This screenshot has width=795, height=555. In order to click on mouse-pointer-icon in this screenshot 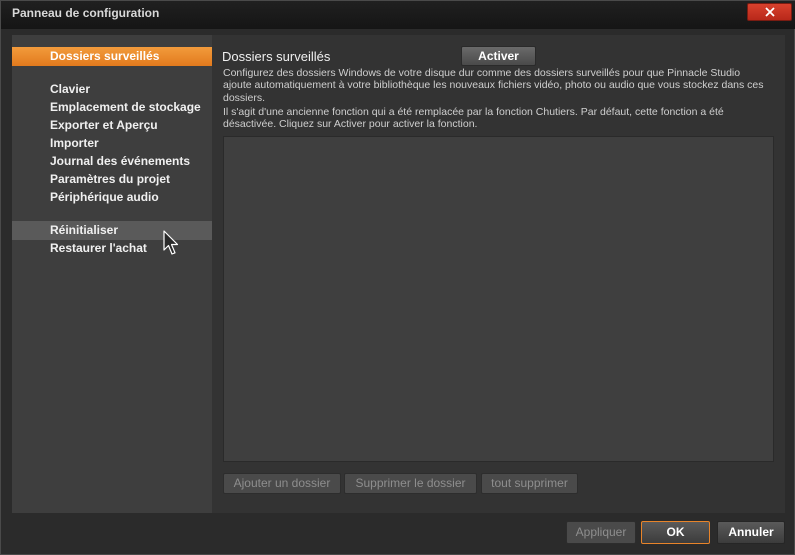, I will do `click(171, 242)`.